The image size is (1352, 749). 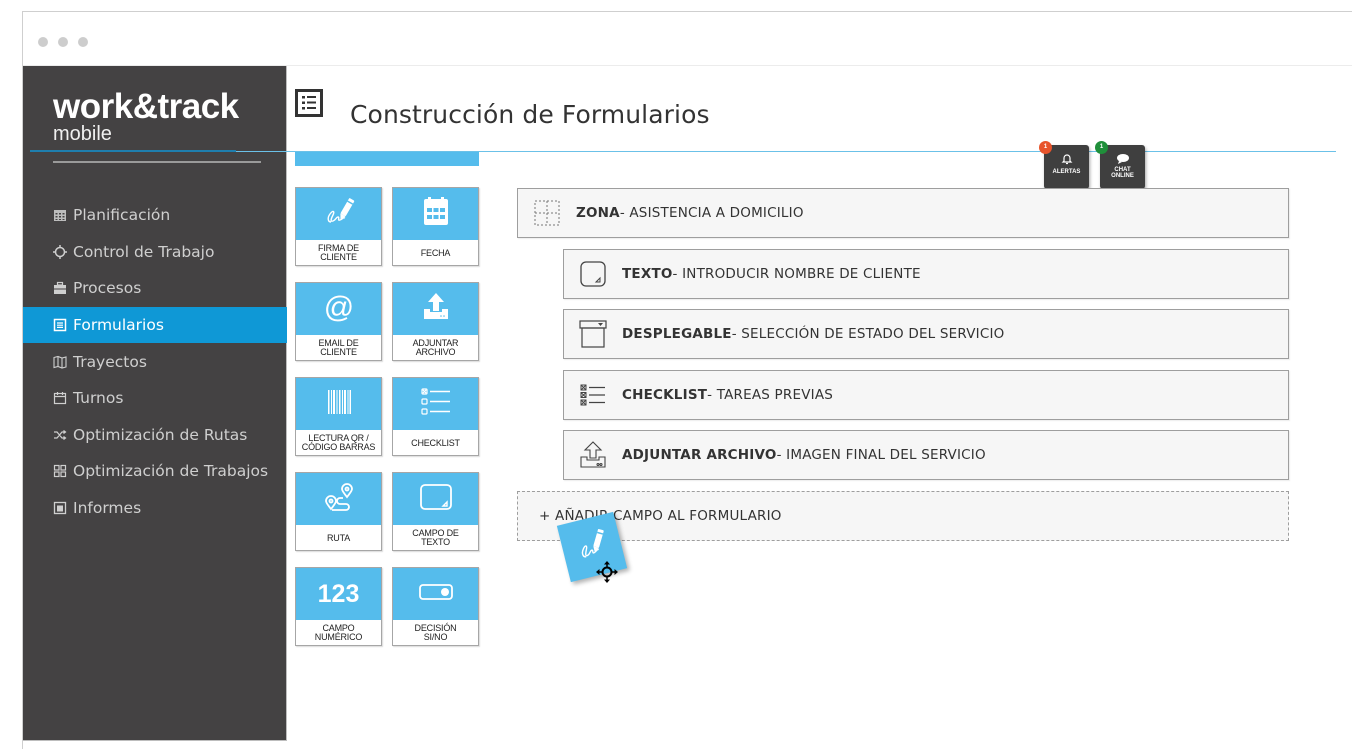 What do you see at coordinates (1123, 159) in the screenshot?
I see `chat-bubble-icon` at bounding box center [1123, 159].